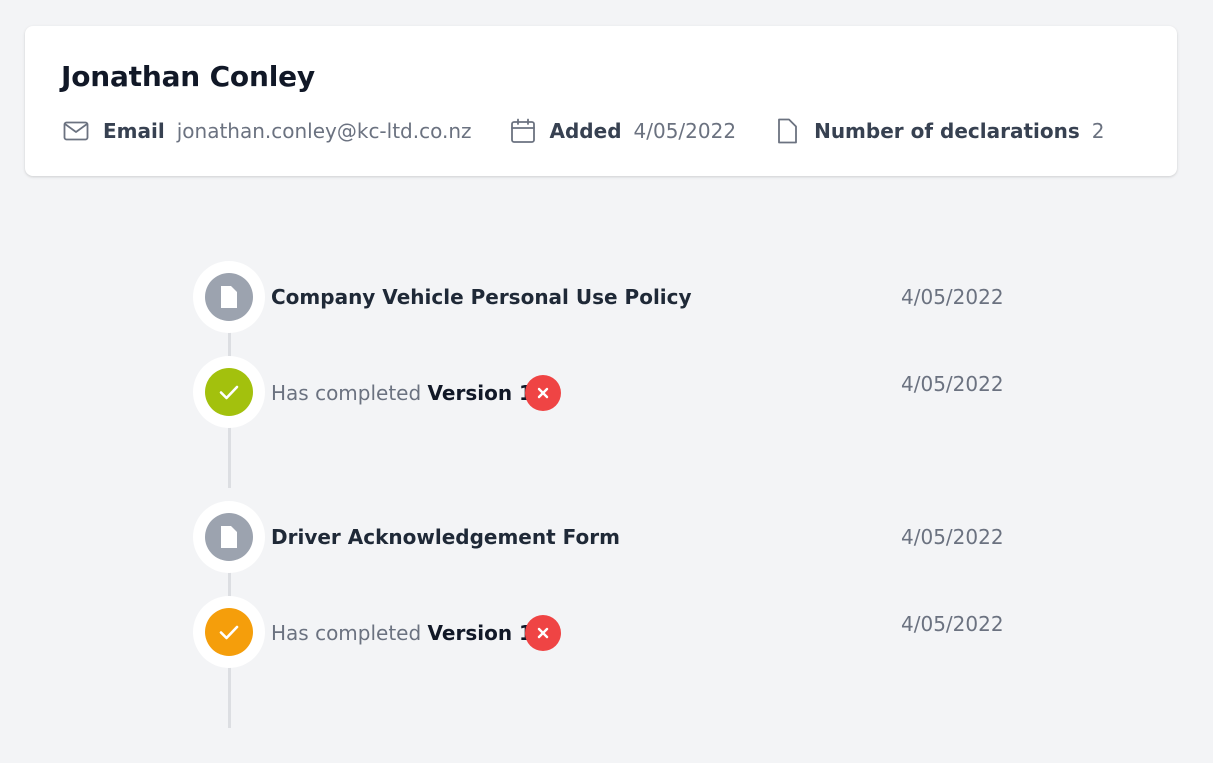 This screenshot has width=1213, height=763. I want to click on declaration-title: Driver Acknowledgement Form, so click(445, 537).